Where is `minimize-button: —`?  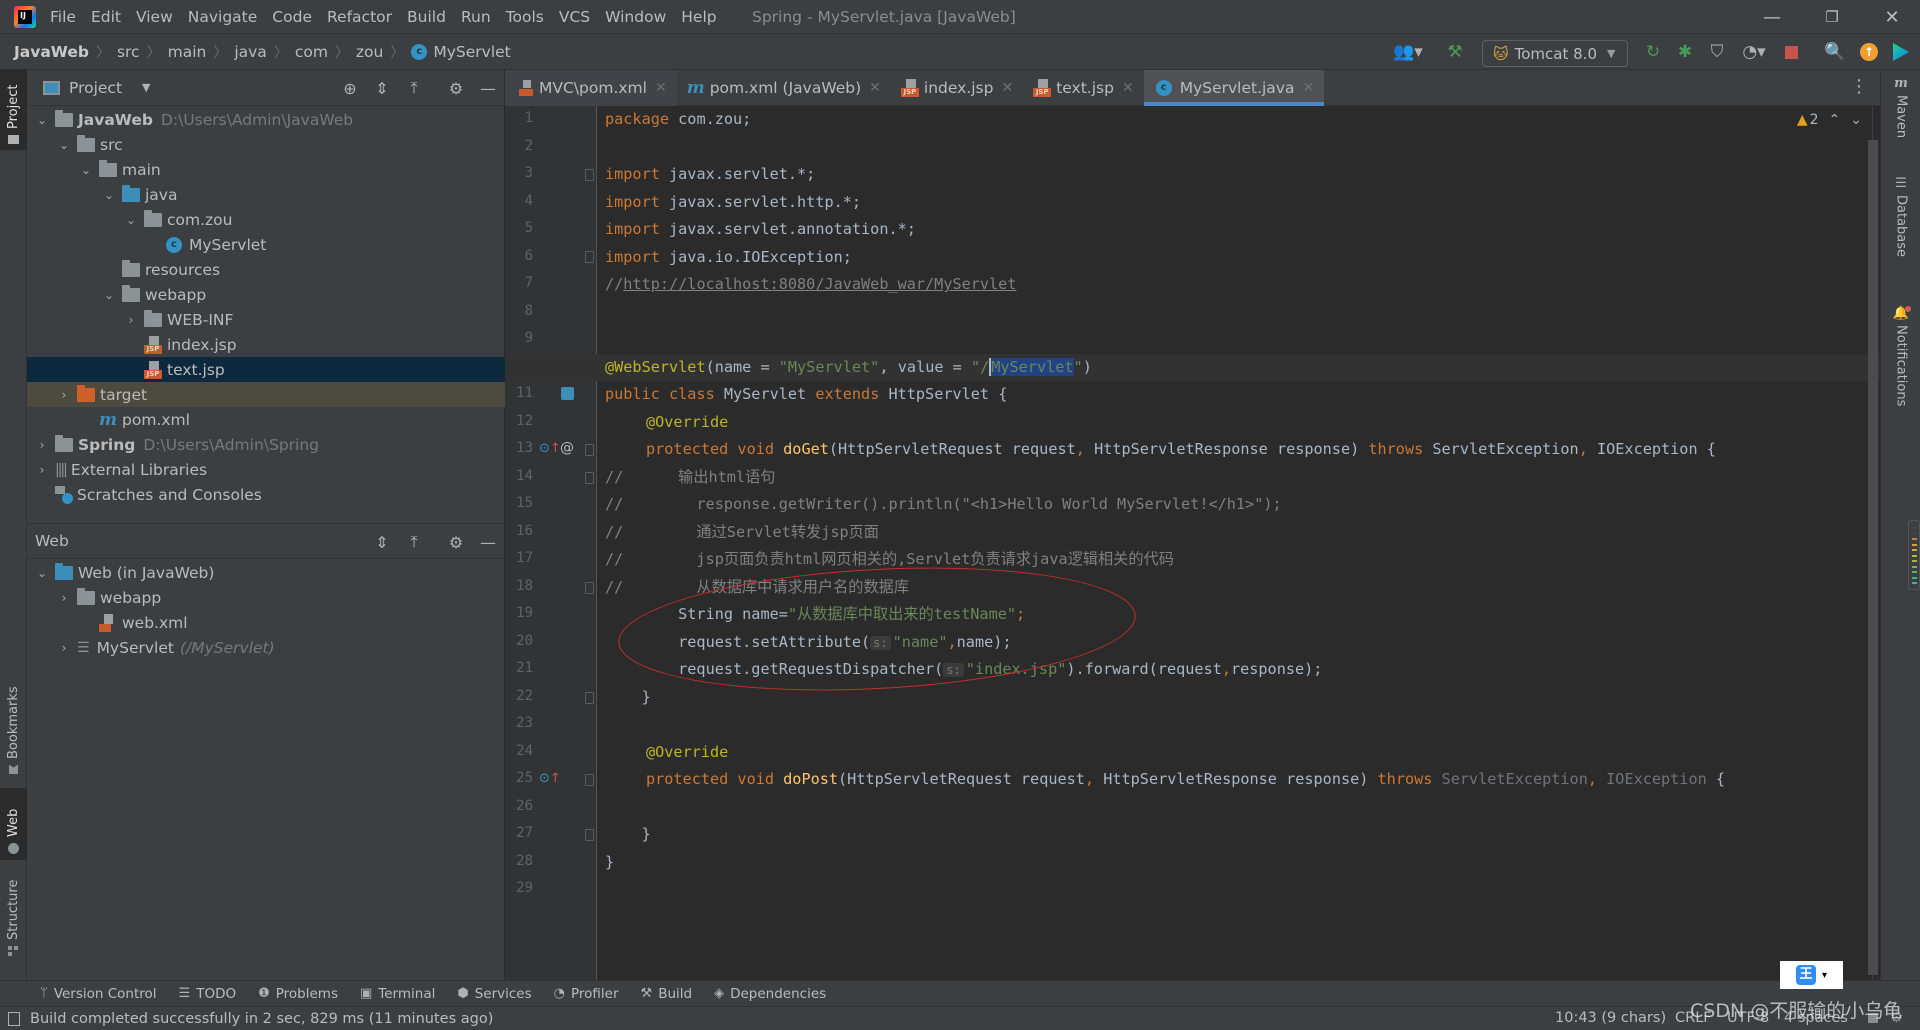
minimize-button: — is located at coordinates (1772, 17).